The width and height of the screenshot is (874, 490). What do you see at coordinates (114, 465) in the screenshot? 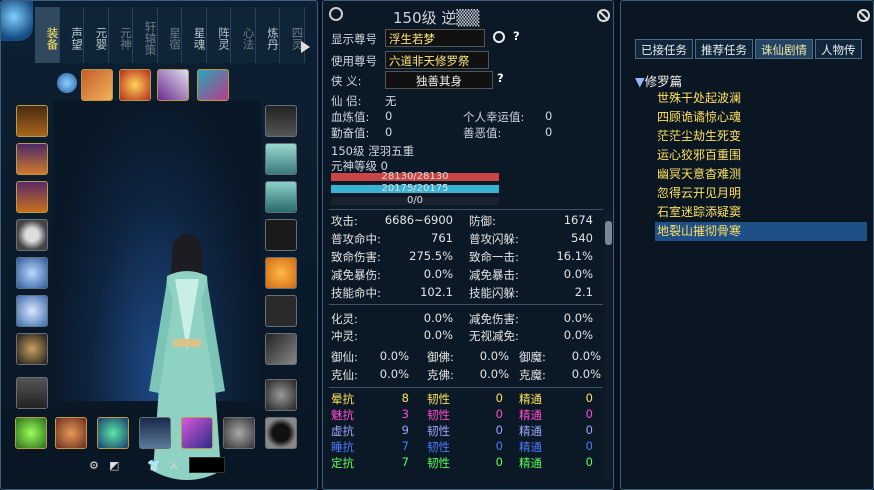
I see `contrast-icon: ◩` at bounding box center [114, 465].